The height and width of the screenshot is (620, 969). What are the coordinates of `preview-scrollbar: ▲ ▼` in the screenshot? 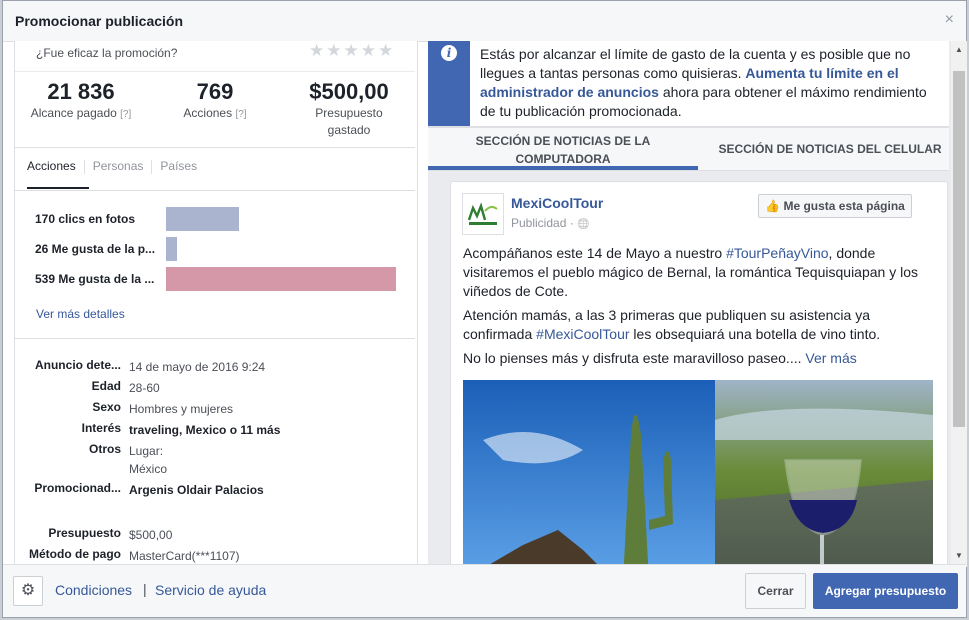 It's located at (959, 304).